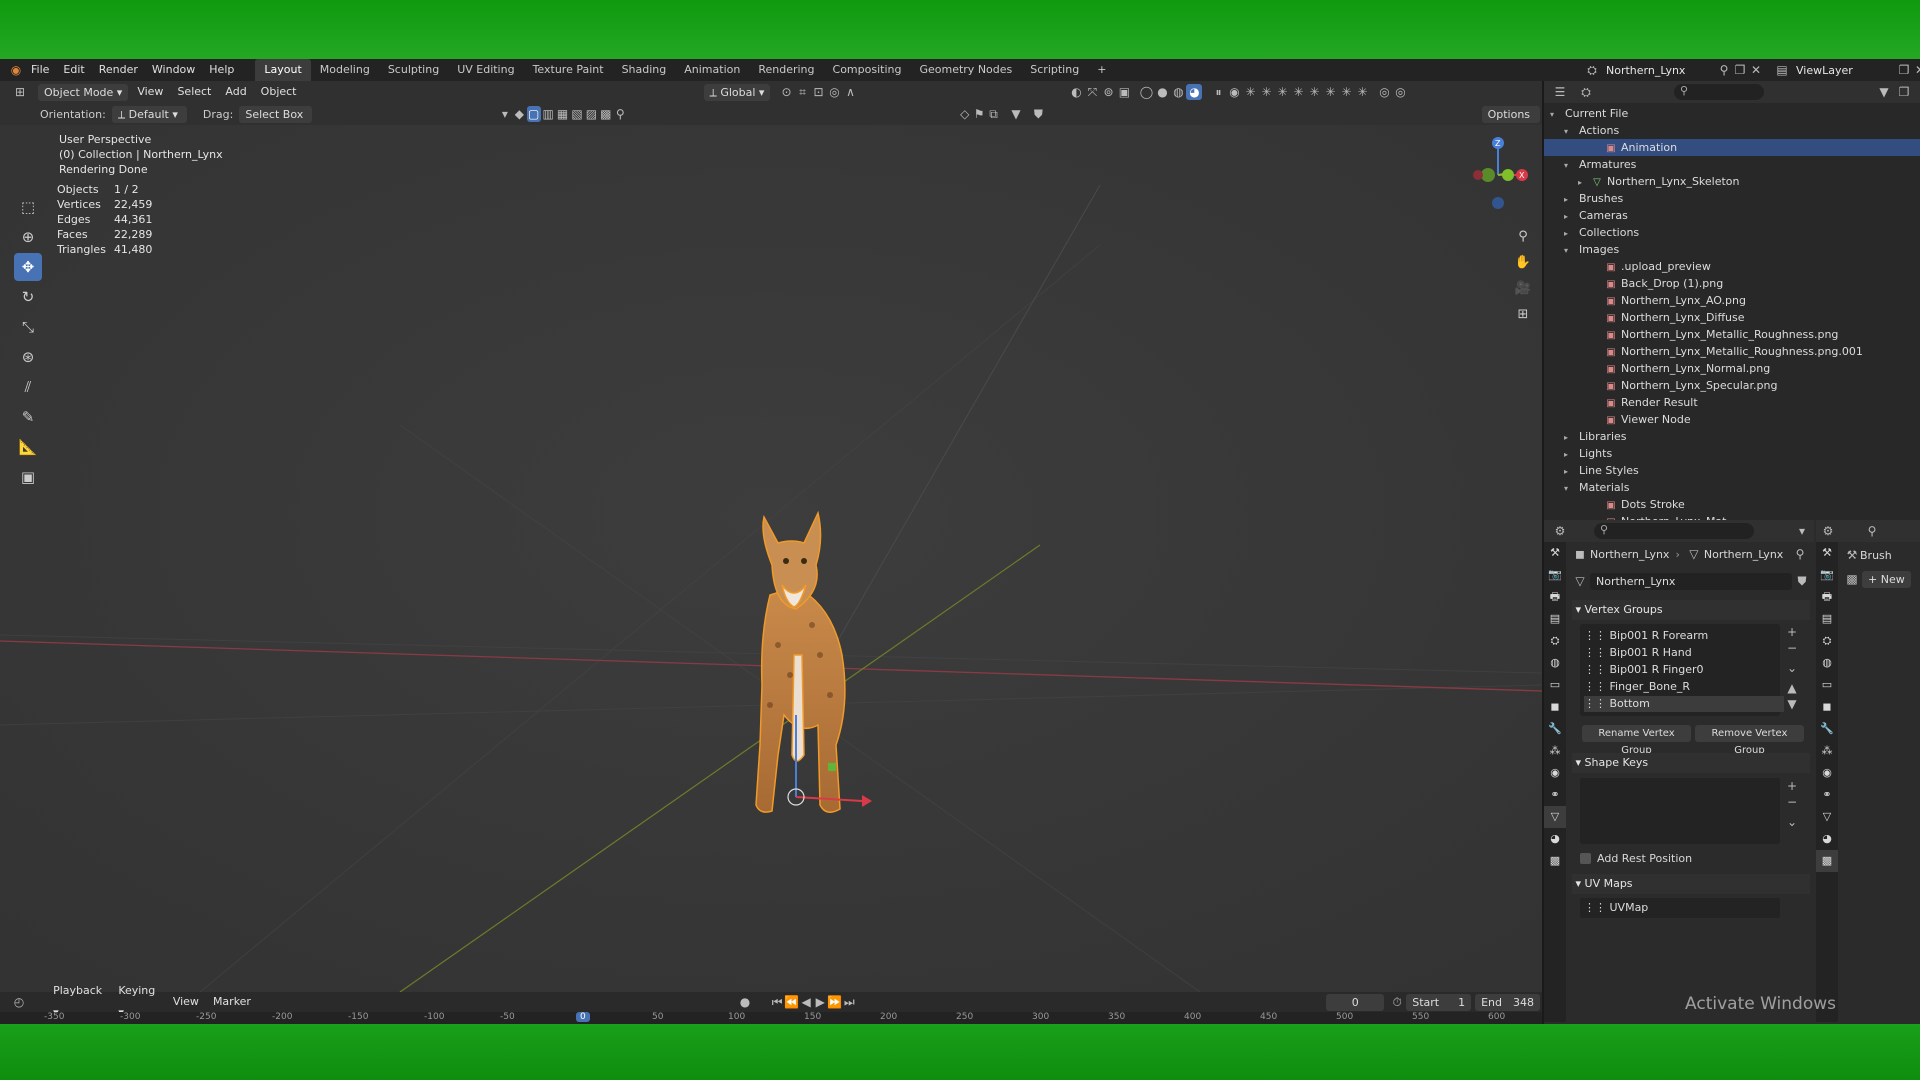  I want to click on outliner-item: ▸ Brushes, so click(1732, 198).